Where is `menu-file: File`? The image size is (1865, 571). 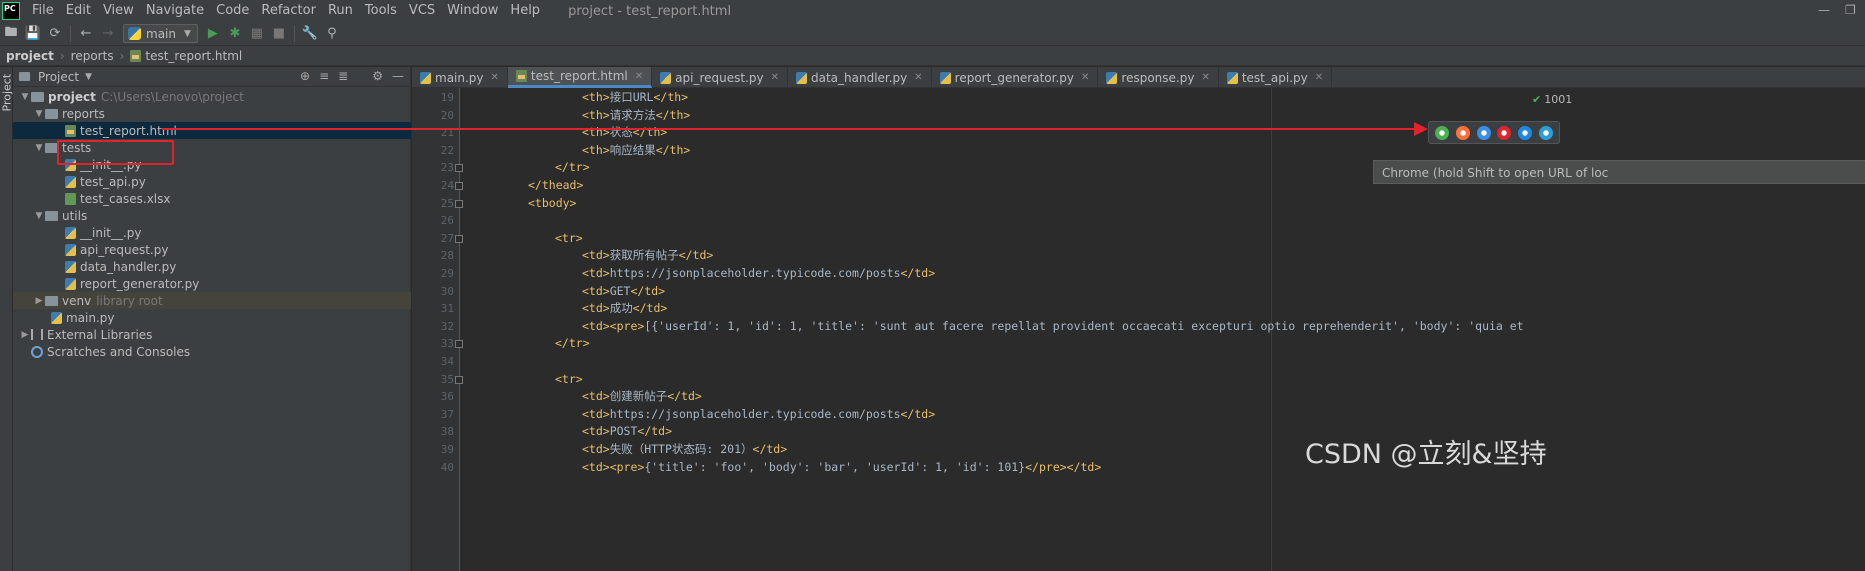 menu-file: File is located at coordinates (43, 11).